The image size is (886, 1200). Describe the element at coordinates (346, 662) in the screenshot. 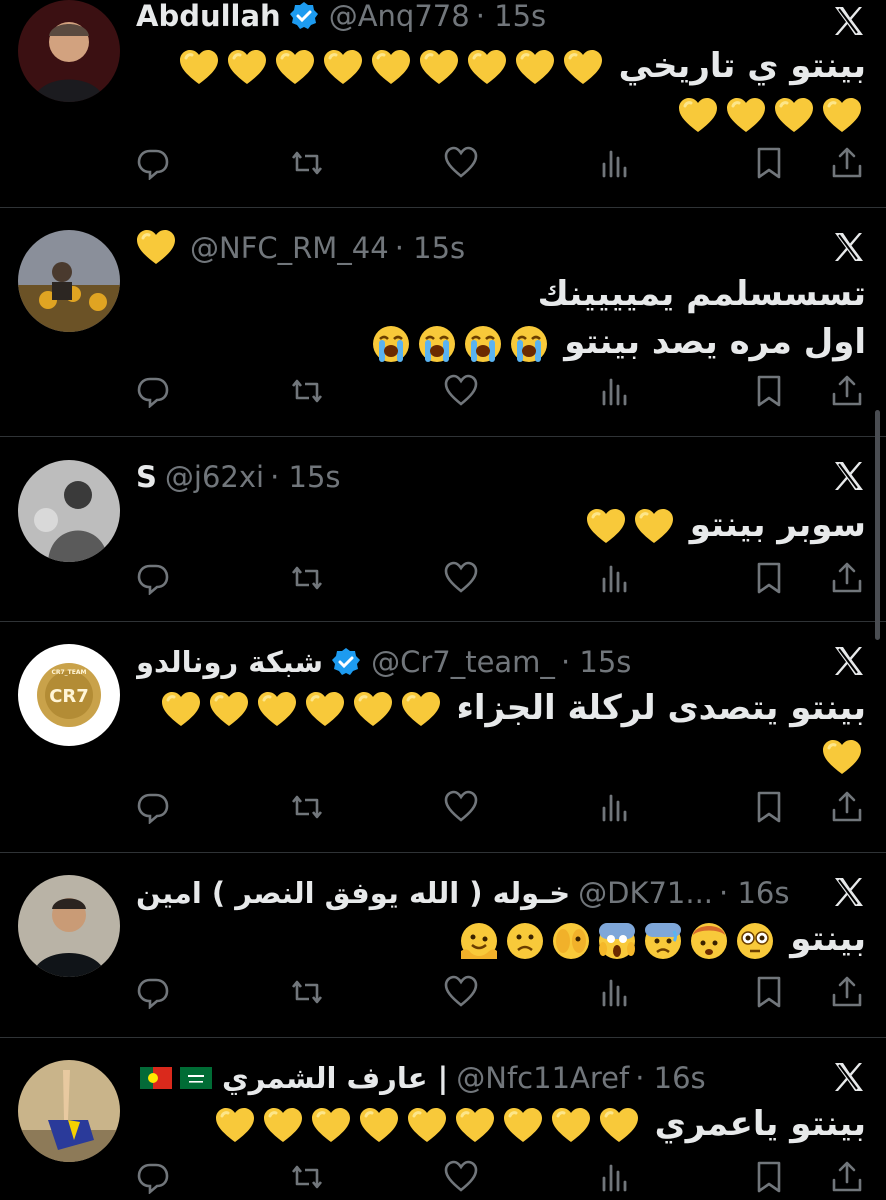

I see `verified-badge-icon` at that location.